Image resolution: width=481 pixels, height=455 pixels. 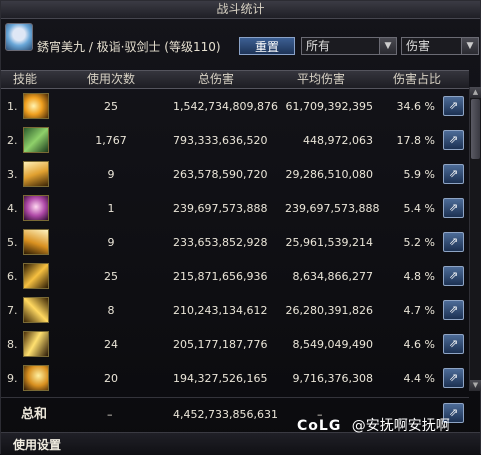 I want to click on row-share: 5.4 %, so click(x=419, y=208).